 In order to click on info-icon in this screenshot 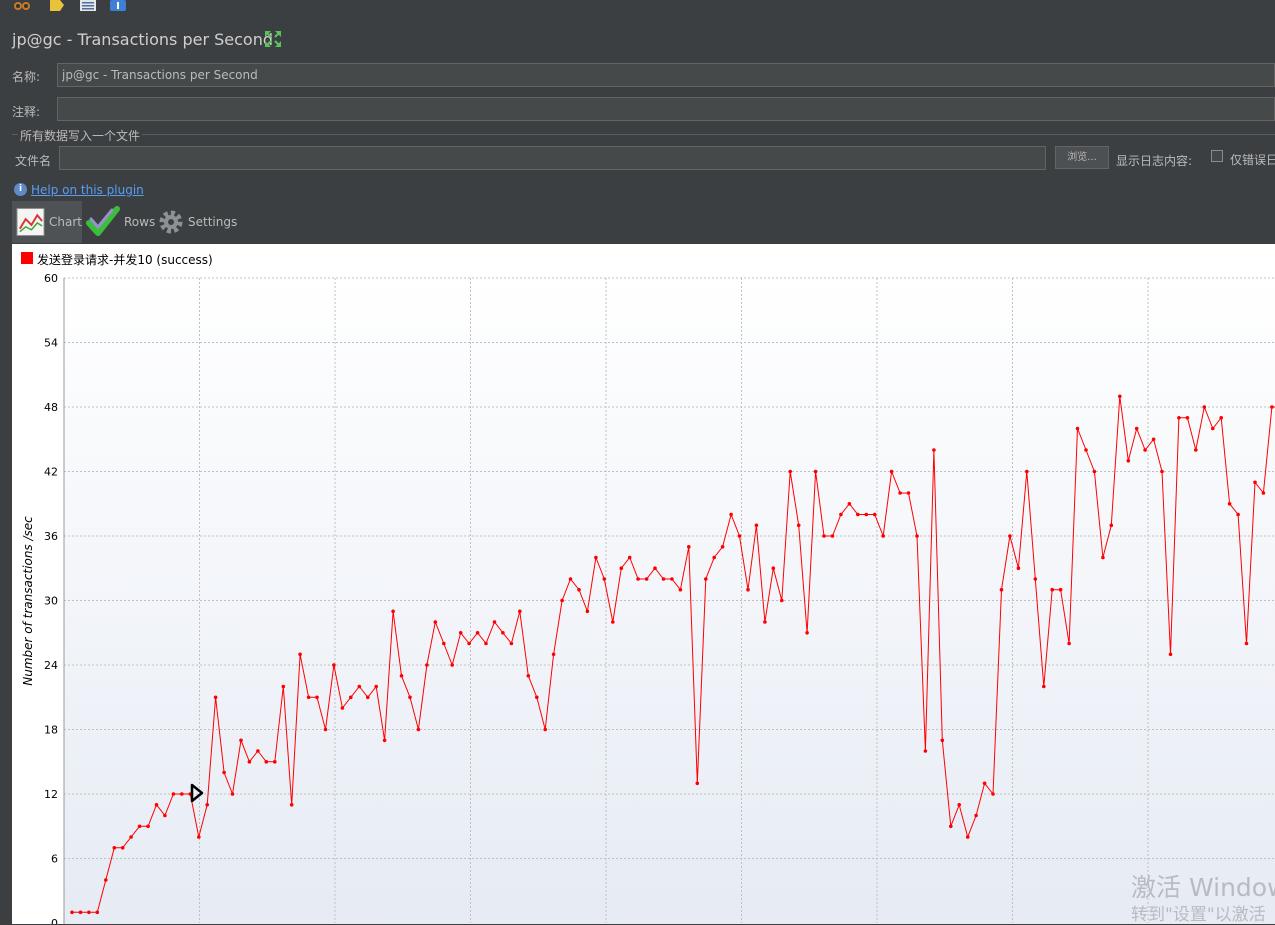, I will do `click(118, 5)`.